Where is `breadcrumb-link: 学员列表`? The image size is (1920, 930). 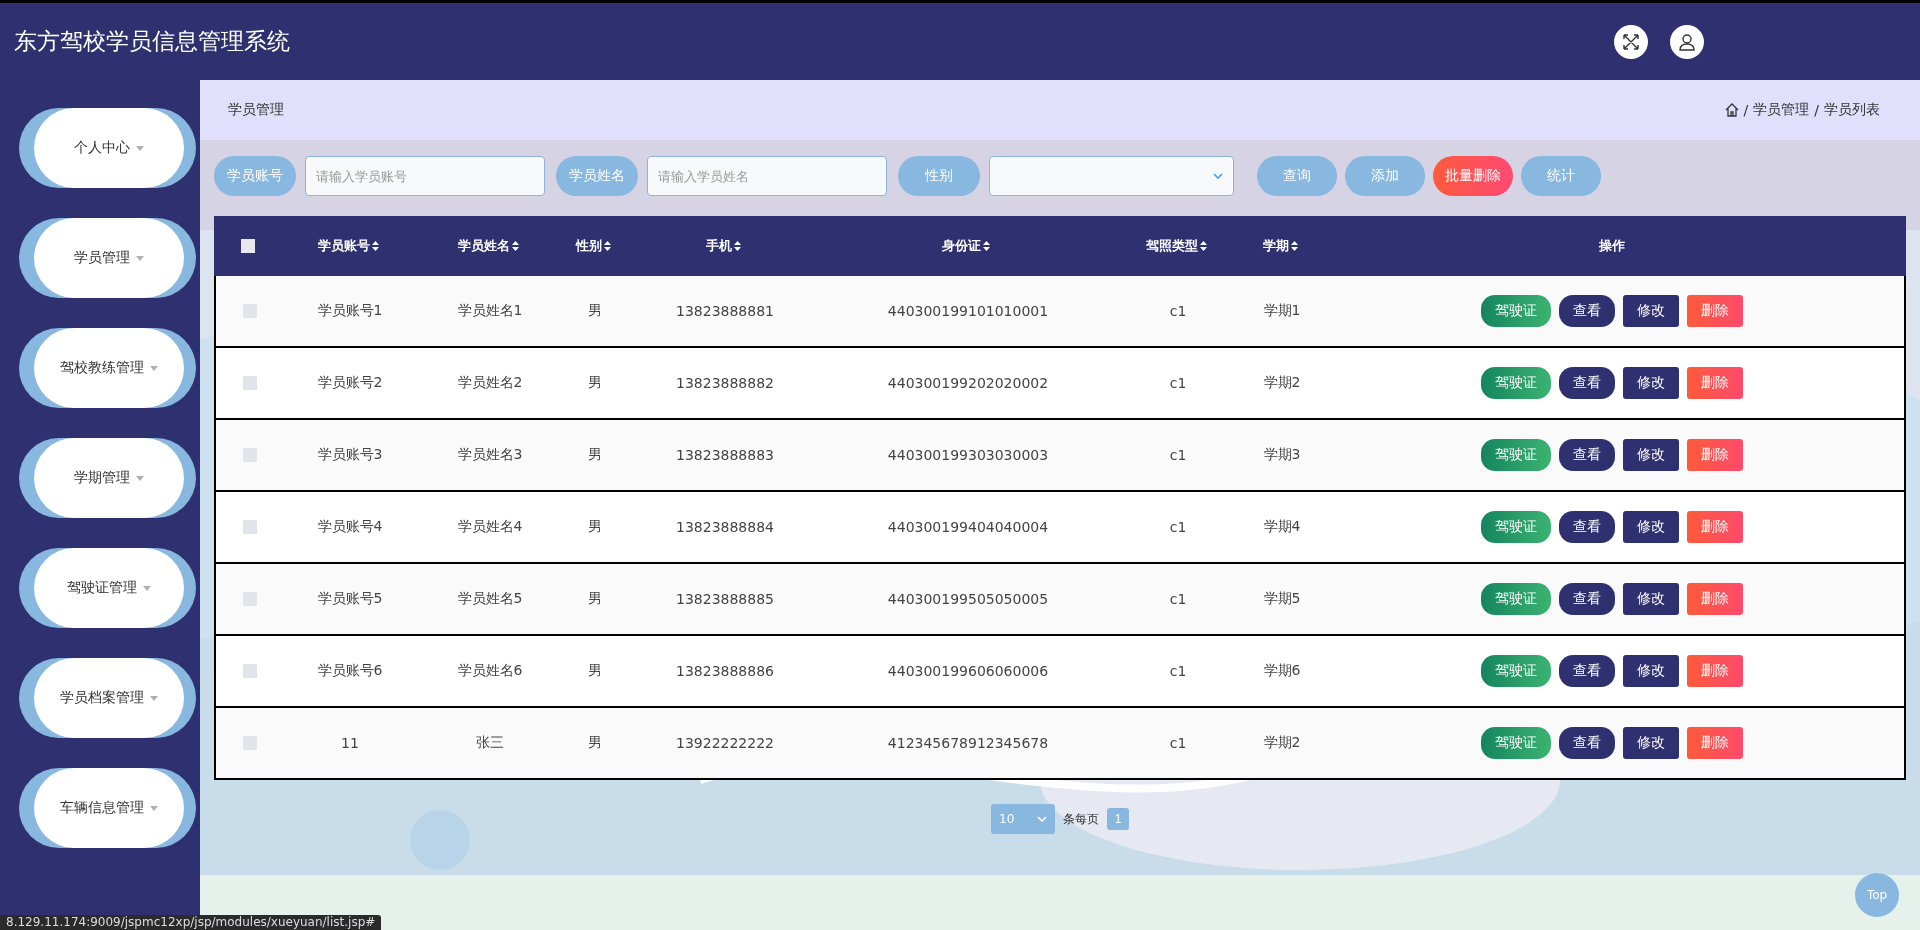
breadcrumb-link: 学员列表 is located at coordinates (1852, 110).